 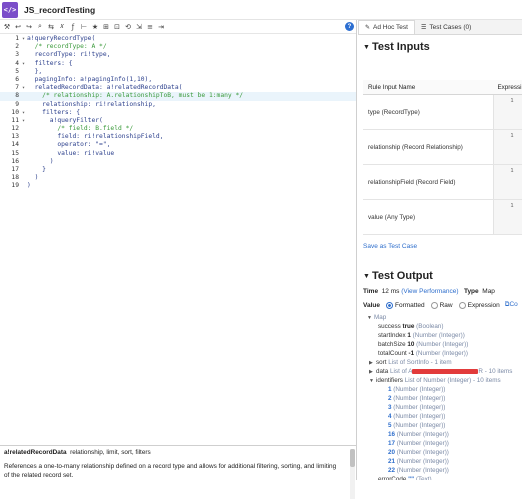 What do you see at coordinates (392, 452) in the screenshot?
I see `tree-value: 20` at bounding box center [392, 452].